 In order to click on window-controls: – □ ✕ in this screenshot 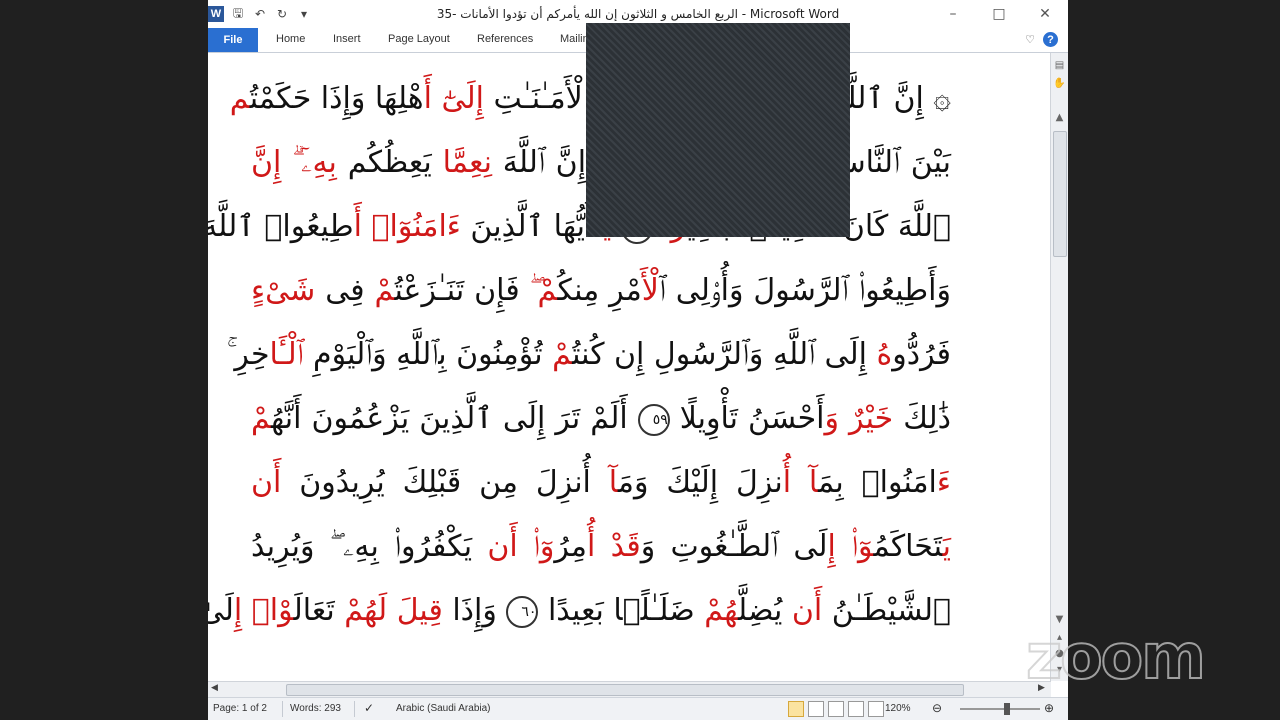, I will do `click(999, 14)`.